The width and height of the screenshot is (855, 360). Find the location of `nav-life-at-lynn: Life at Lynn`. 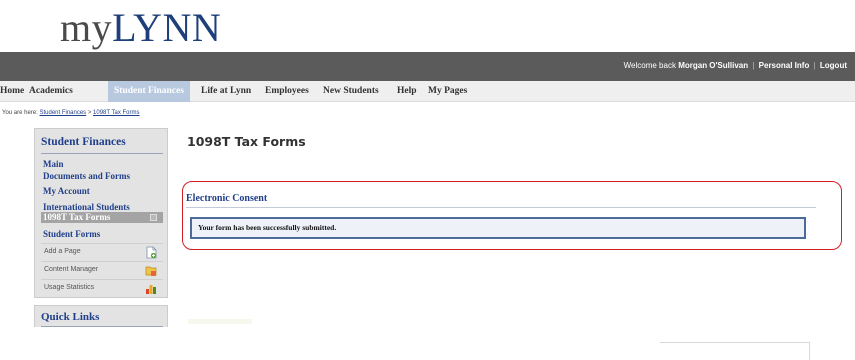

nav-life-at-lynn: Life at Lynn is located at coordinates (226, 91).